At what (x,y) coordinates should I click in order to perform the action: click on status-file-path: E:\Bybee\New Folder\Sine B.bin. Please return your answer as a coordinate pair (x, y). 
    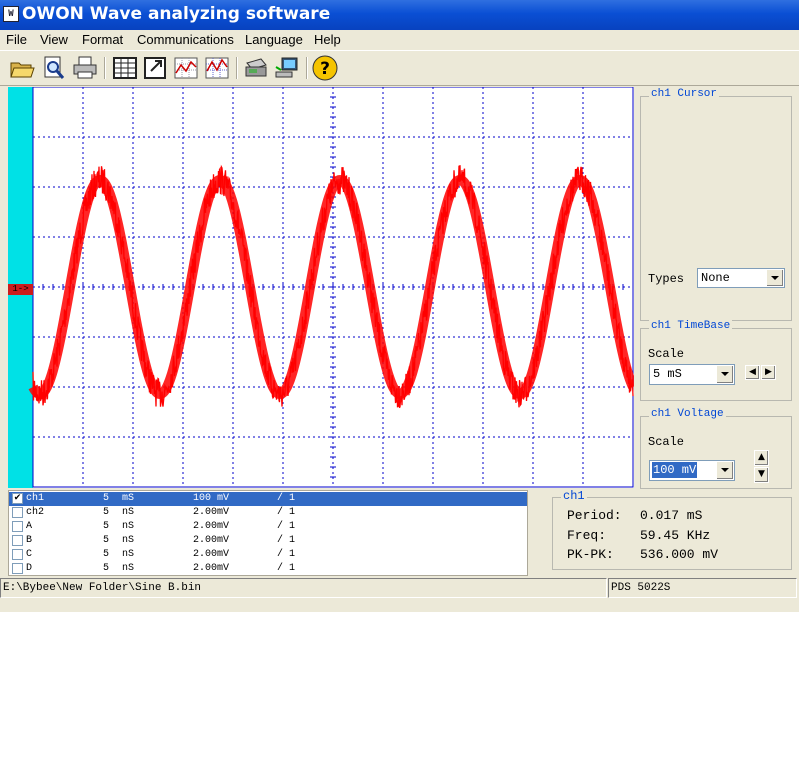
    Looking at the image, I should click on (303, 588).